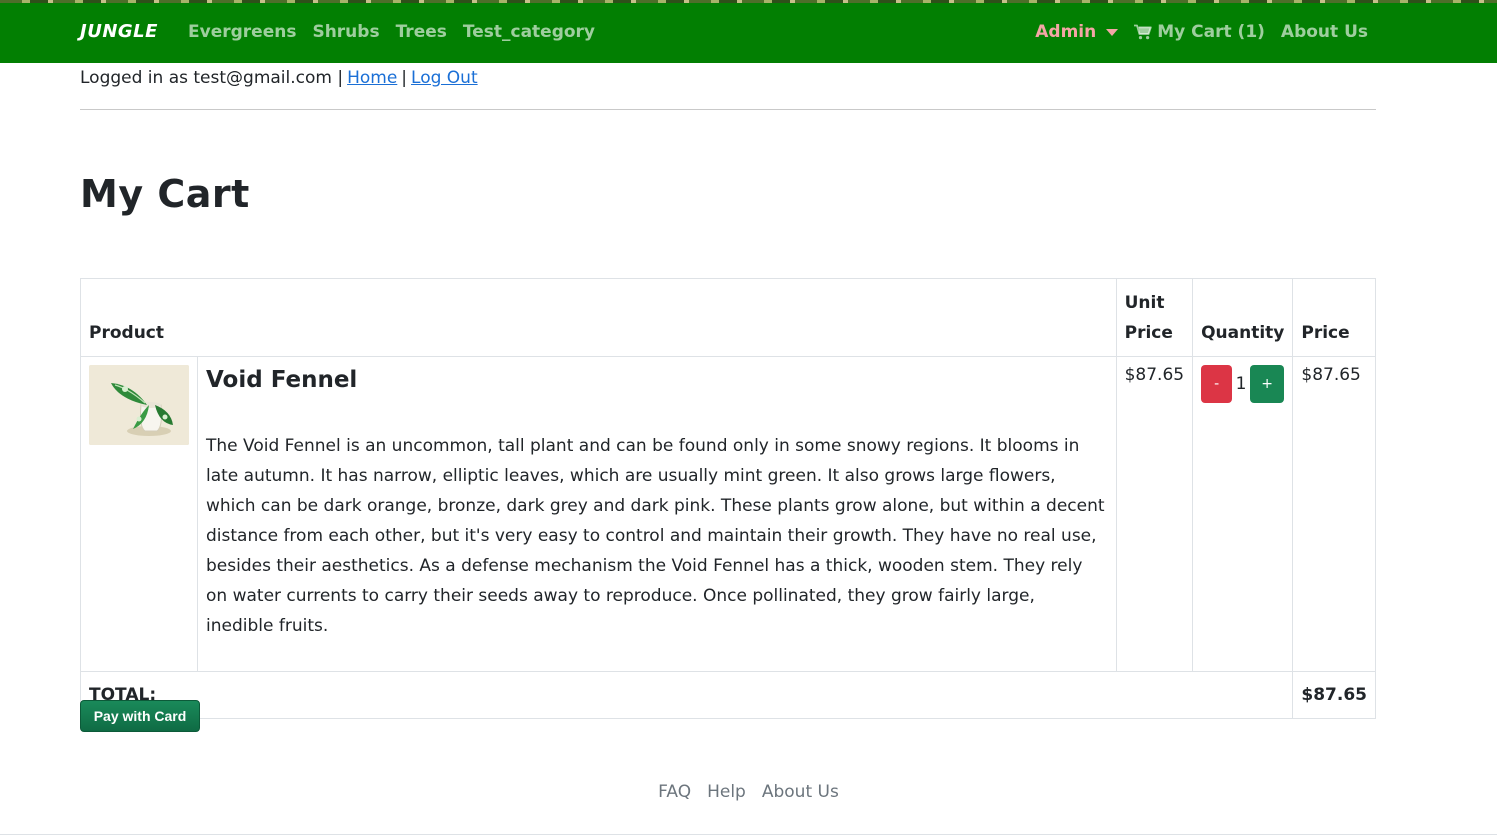  What do you see at coordinates (686, 695) in the screenshot?
I see `total-label: TOTAL:` at bounding box center [686, 695].